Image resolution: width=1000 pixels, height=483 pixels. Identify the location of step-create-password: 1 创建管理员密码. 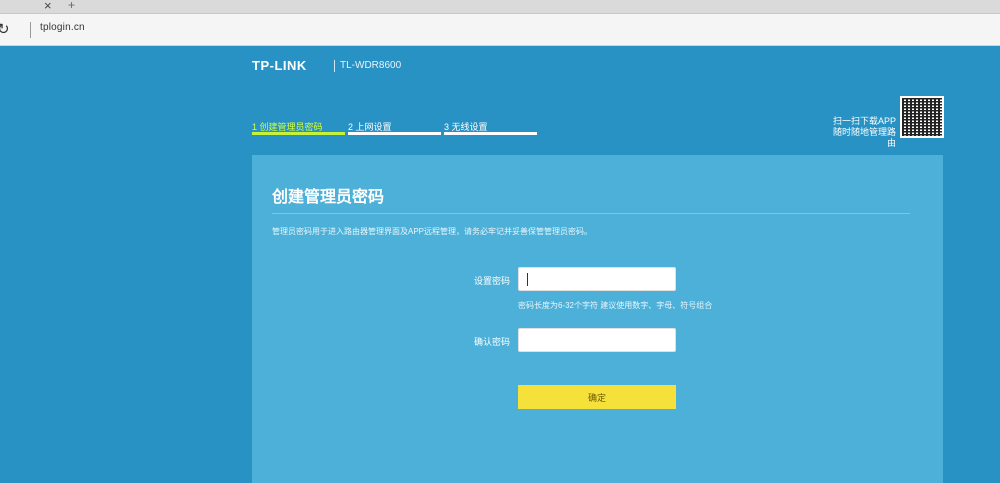
(298, 127).